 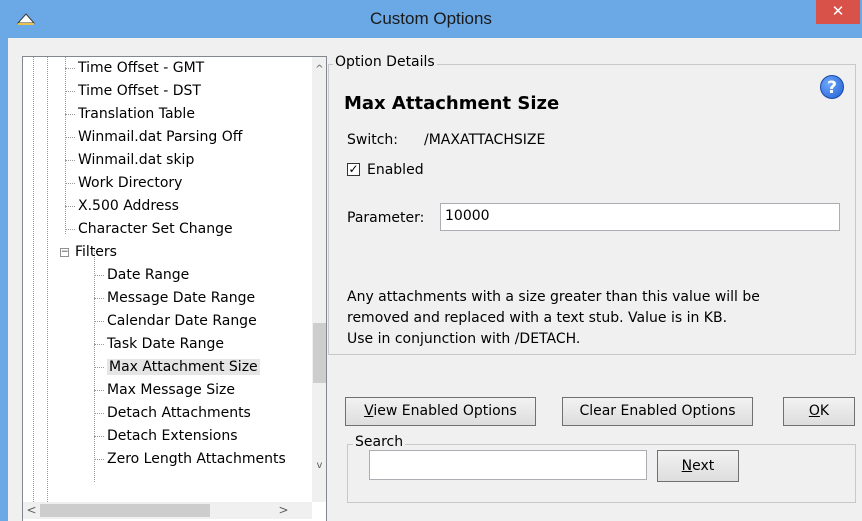 What do you see at coordinates (373, 140) in the screenshot?
I see `switch-label: Switch:` at bounding box center [373, 140].